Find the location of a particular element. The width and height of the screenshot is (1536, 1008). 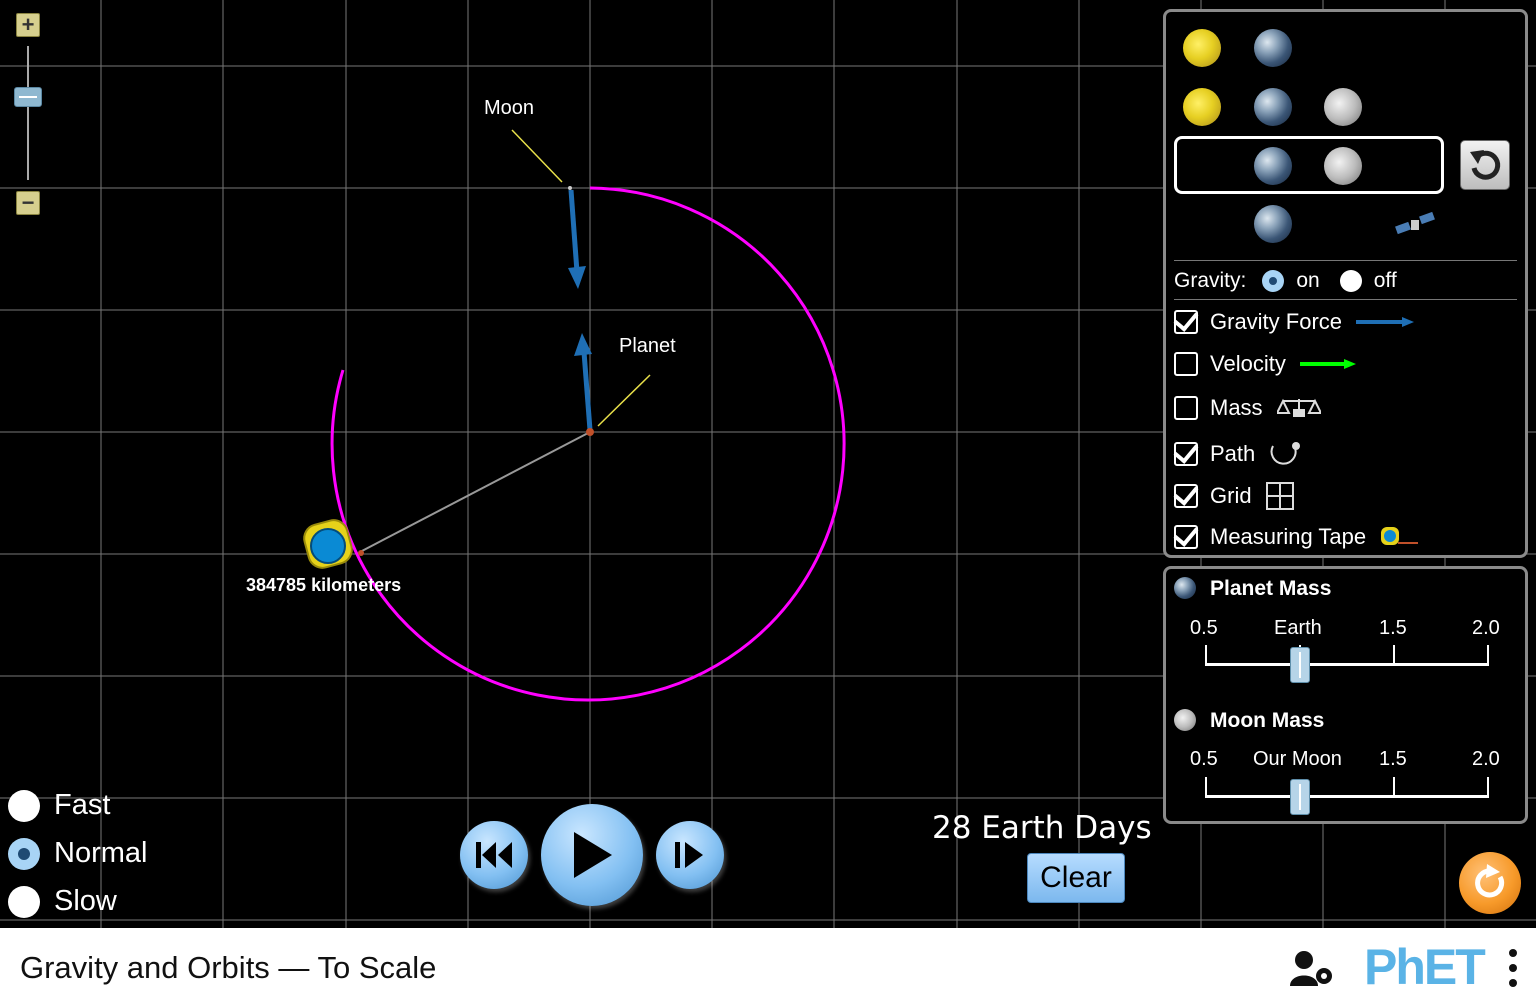

more-options-icon is located at coordinates (1513, 968).